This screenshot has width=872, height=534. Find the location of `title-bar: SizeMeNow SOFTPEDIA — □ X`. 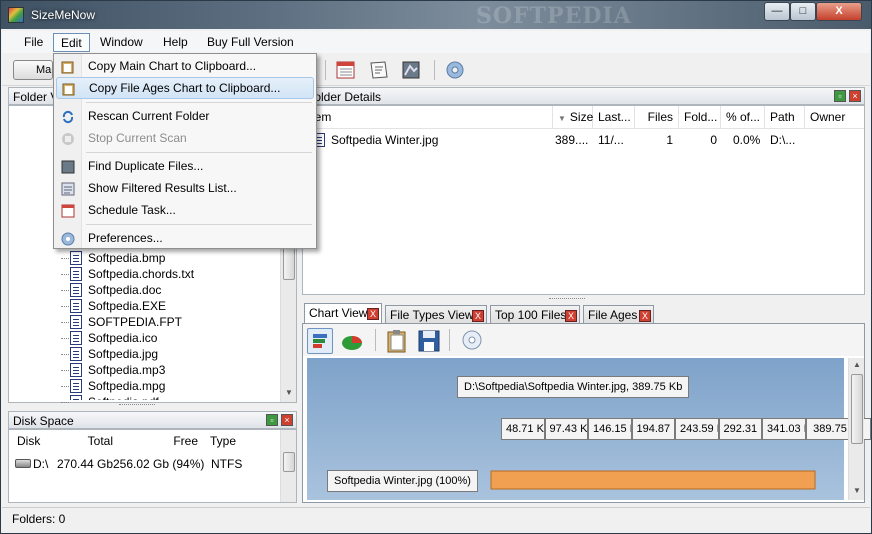

title-bar: SizeMeNow SOFTPEDIA — □ X is located at coordinates (436, 15).